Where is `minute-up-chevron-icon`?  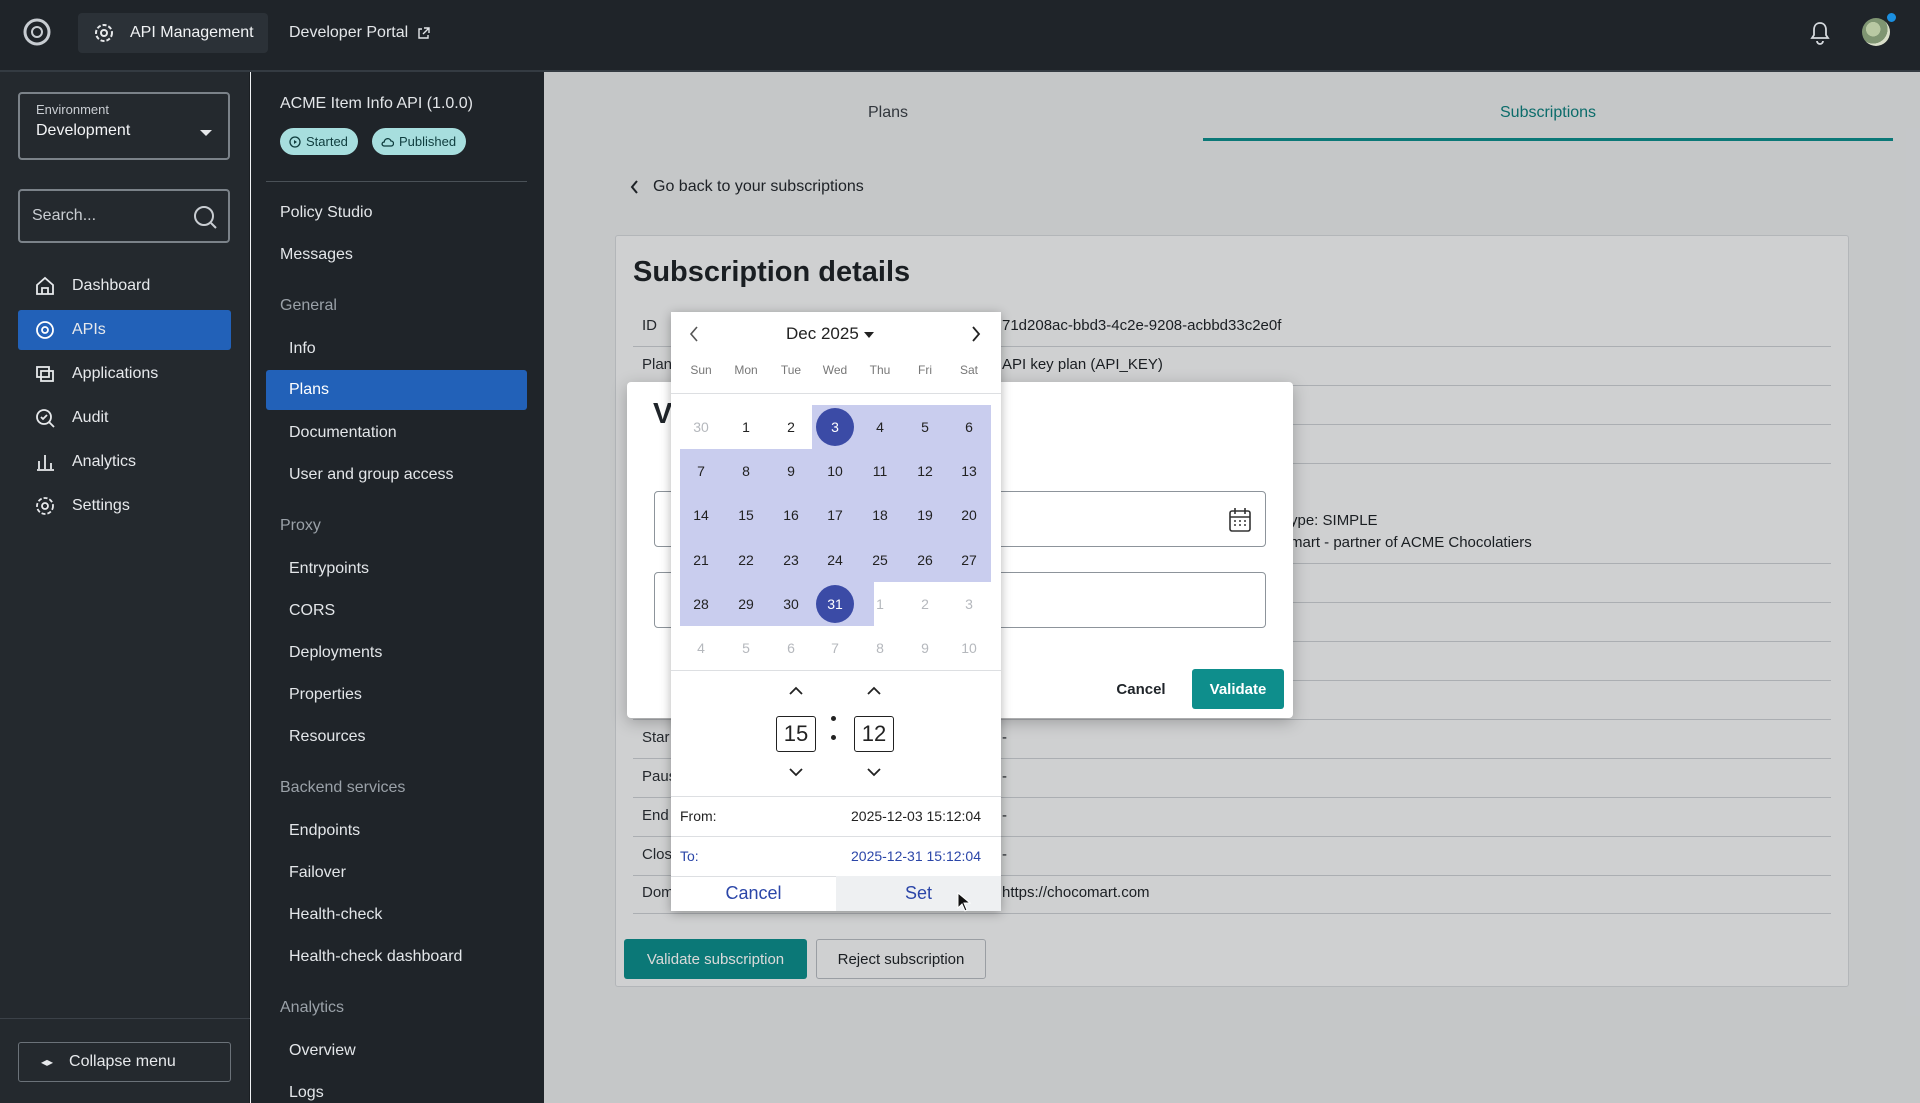 minute-up-chevron-icon is located at coordinates (874, 691).